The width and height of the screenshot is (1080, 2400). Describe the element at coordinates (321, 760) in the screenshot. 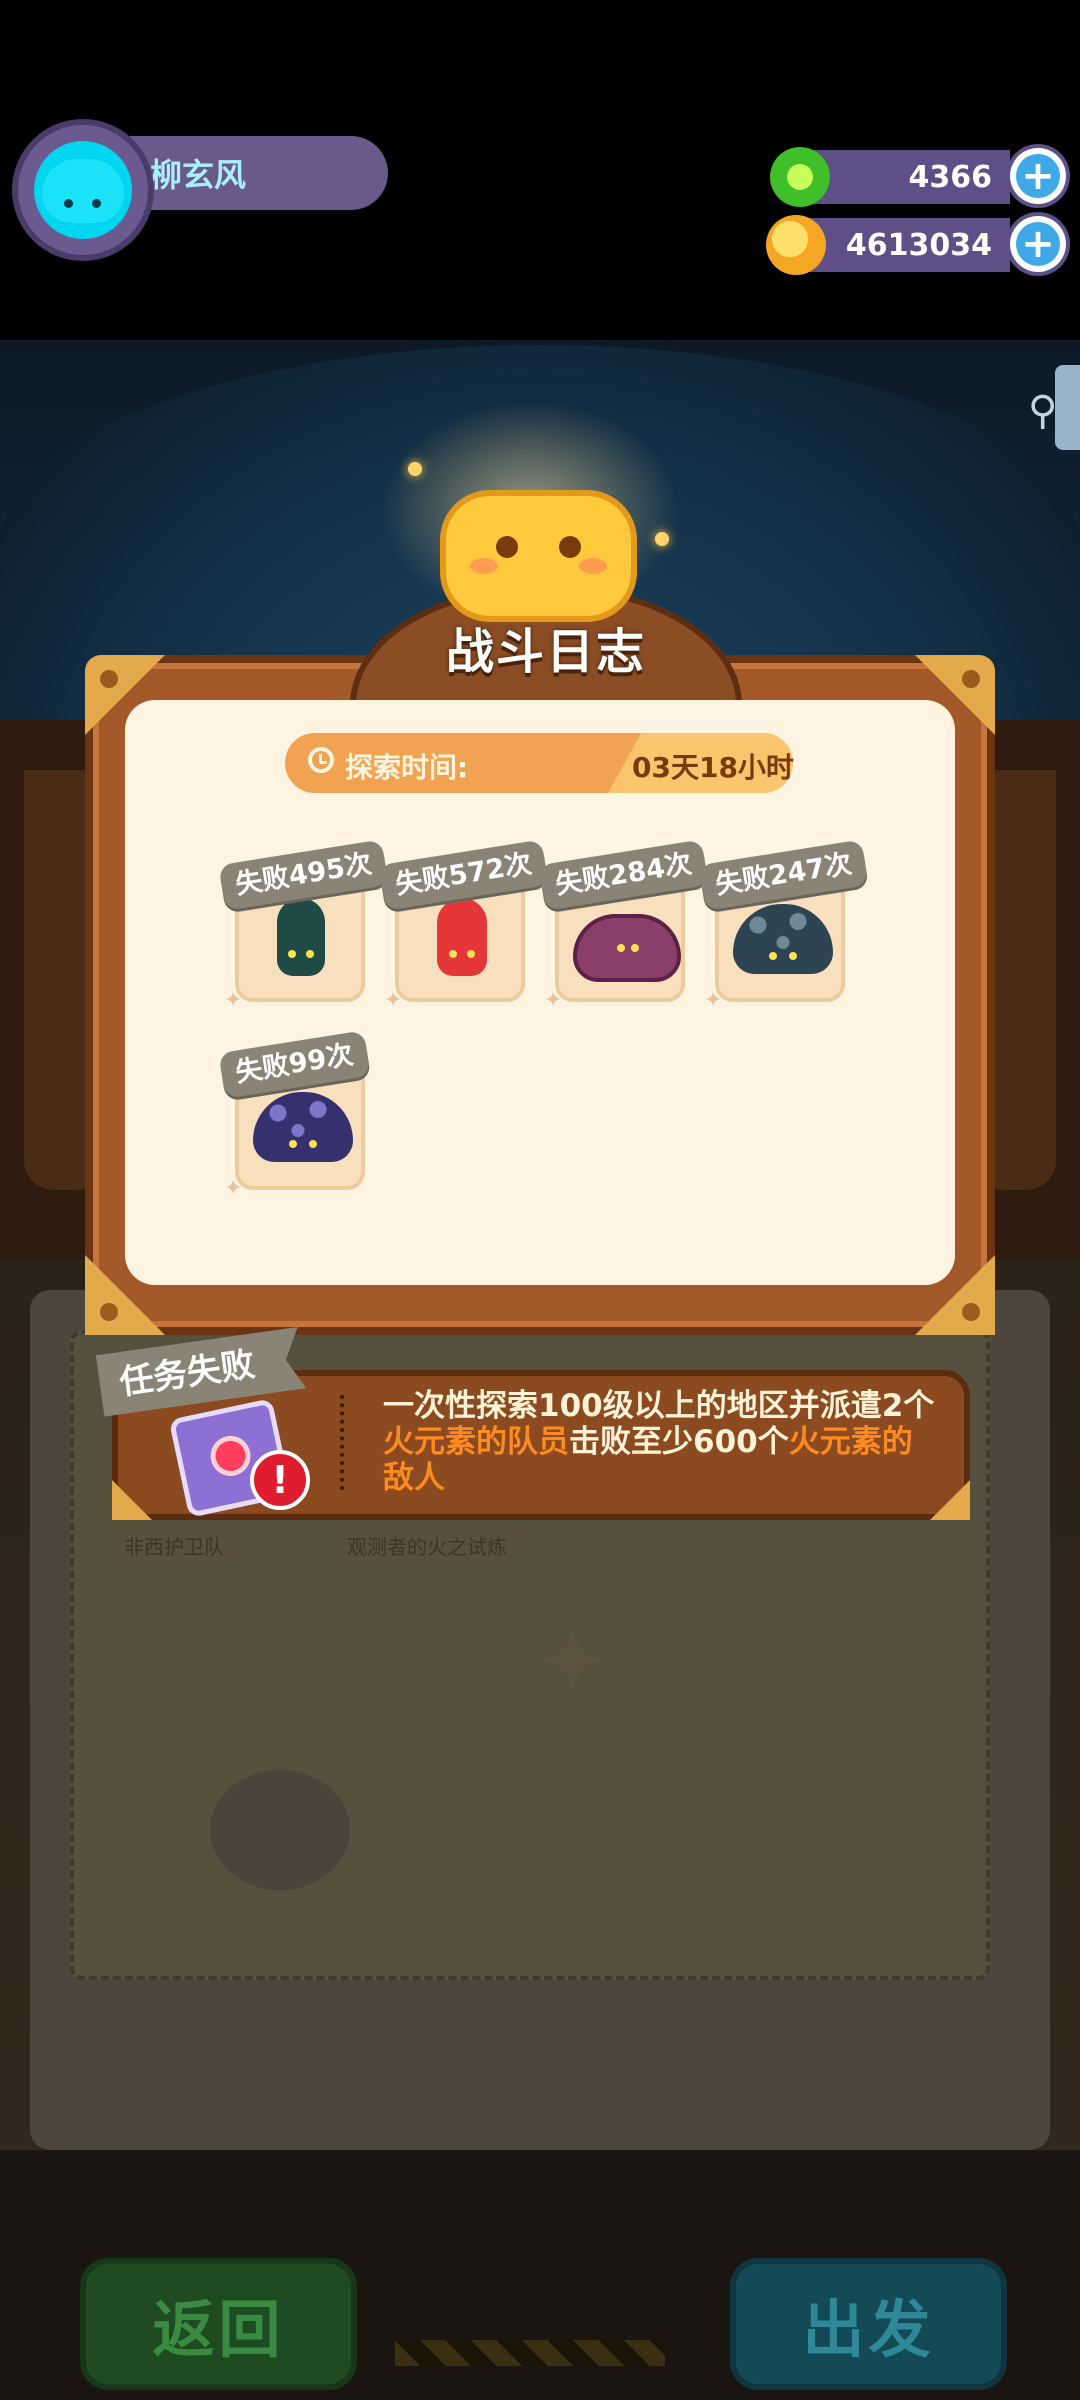

I see `clock-icon` at that location.